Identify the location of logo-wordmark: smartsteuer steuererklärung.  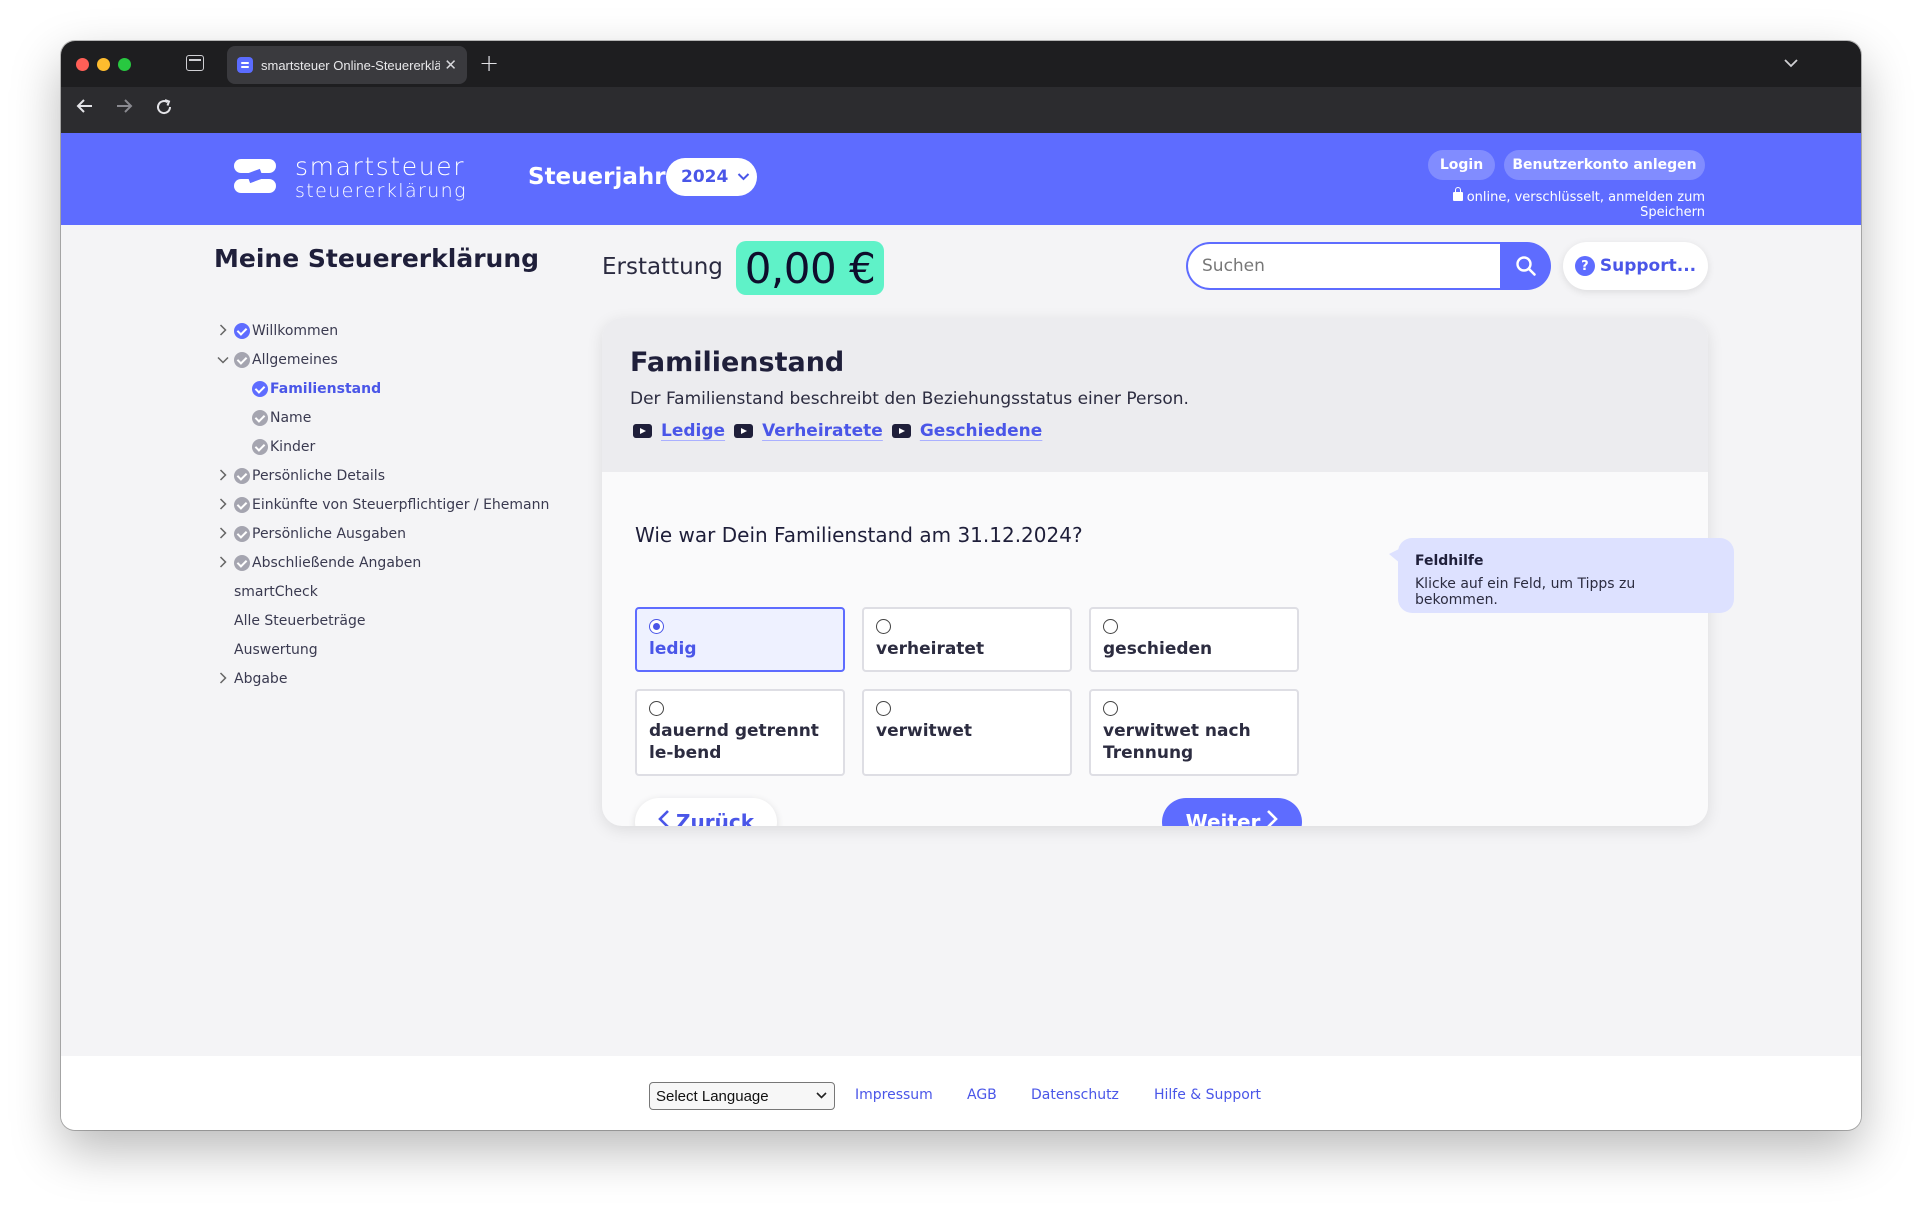
(381, 177).